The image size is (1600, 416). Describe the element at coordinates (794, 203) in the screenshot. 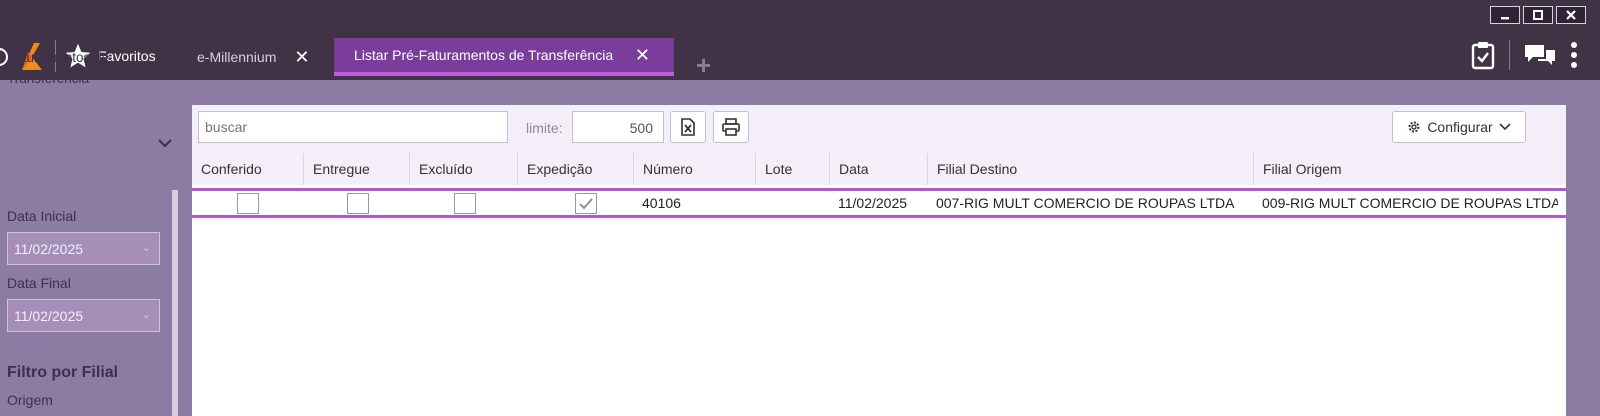

I see `lote-cell` at that location.